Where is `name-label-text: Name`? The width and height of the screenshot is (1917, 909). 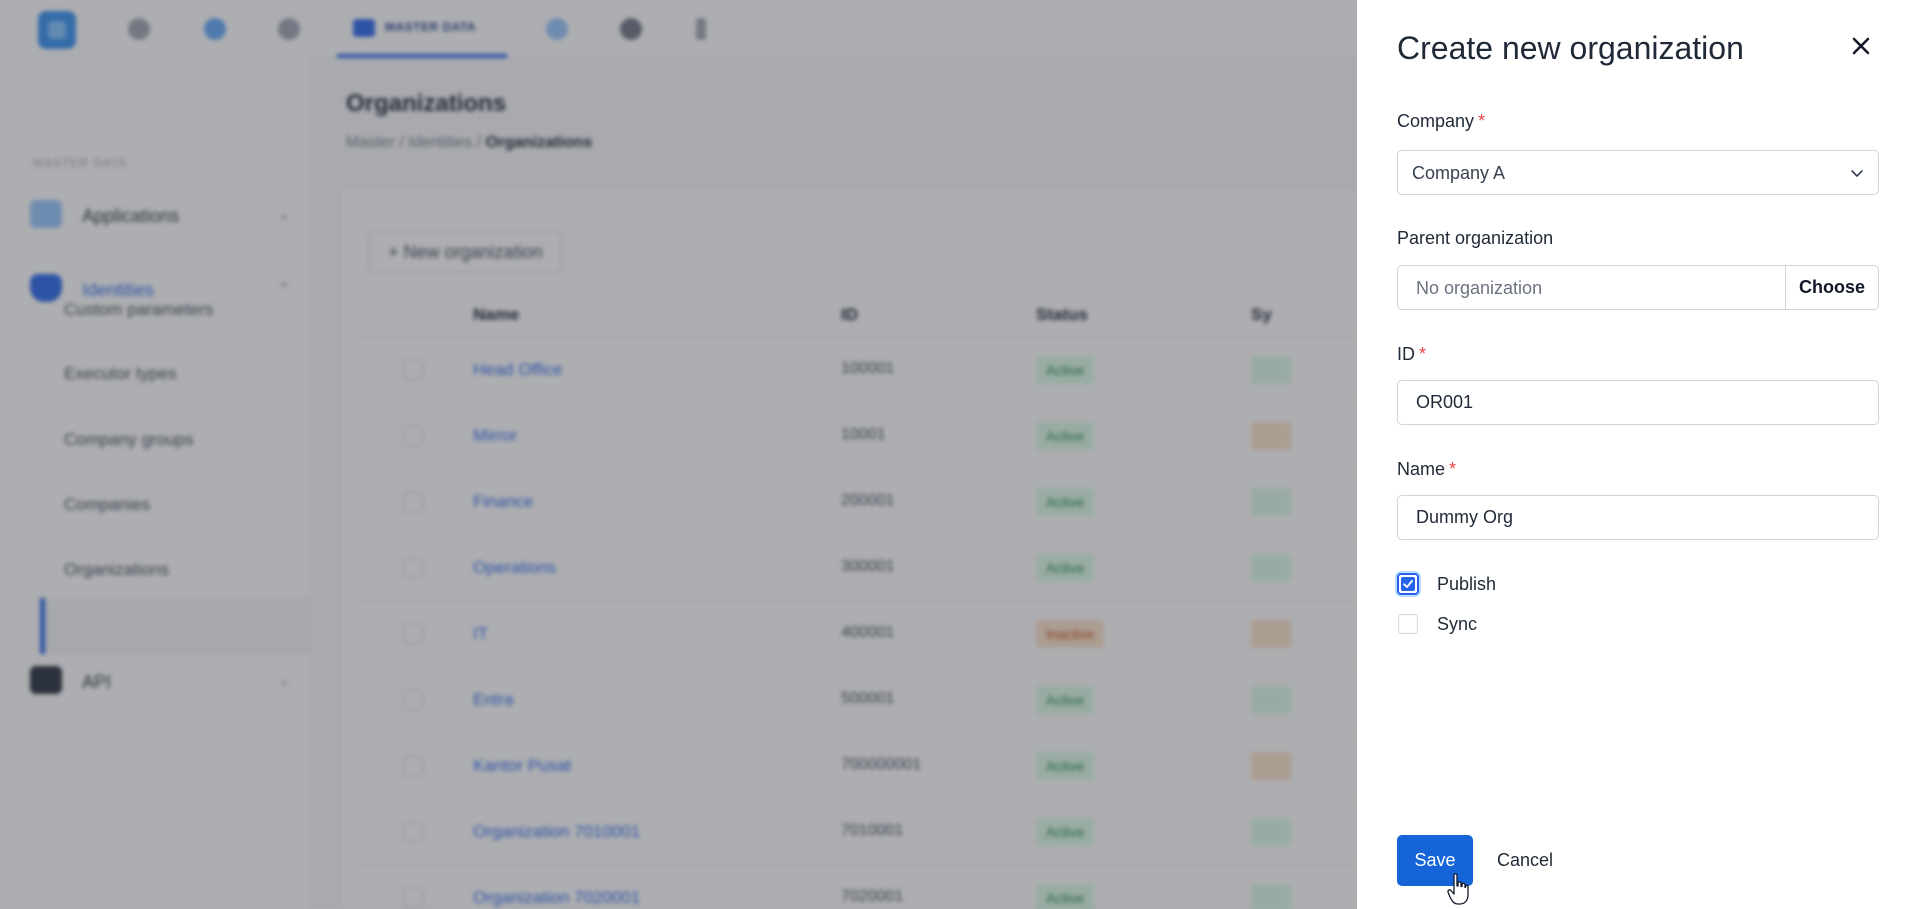 name-label-text: Name is located at coordinates (1421, 469).